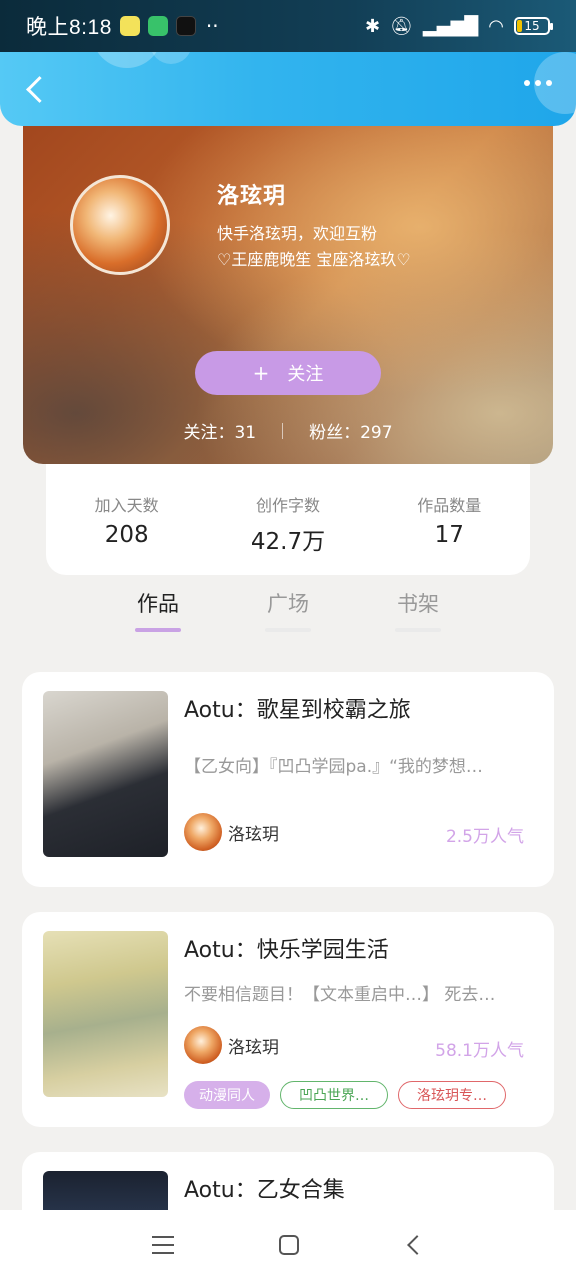  What do you see at coordinates (305, 374) in the screenshot?
I see `follow-label: 关注` at bounding box center [305, 374].